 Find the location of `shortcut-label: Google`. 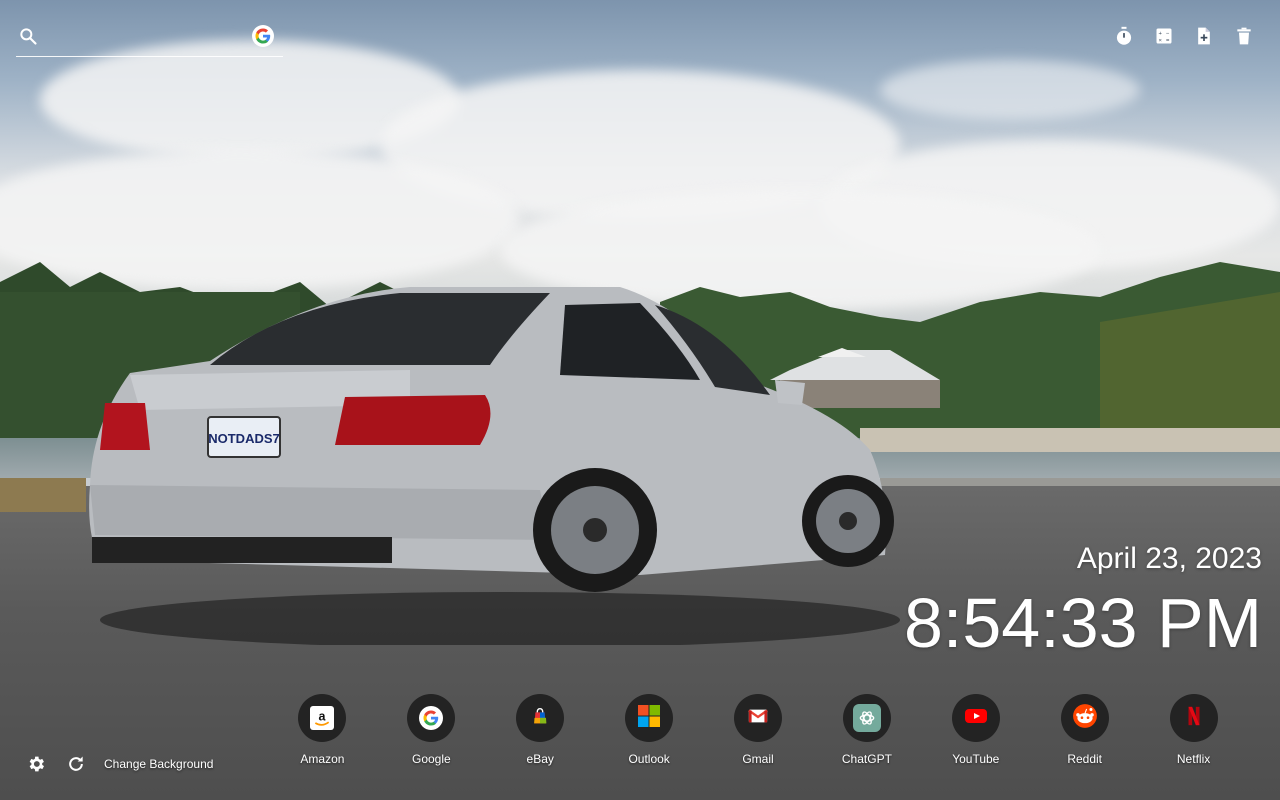

shortcut-label: Google is located at coordinates (431, 759).